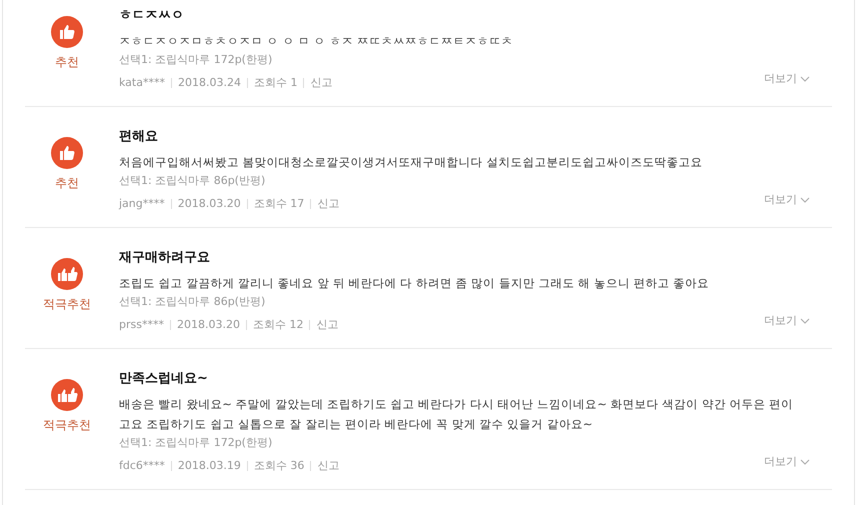 The image size is (860, 505). I want to click on view-count: 조회수 12, so click(278, 324).